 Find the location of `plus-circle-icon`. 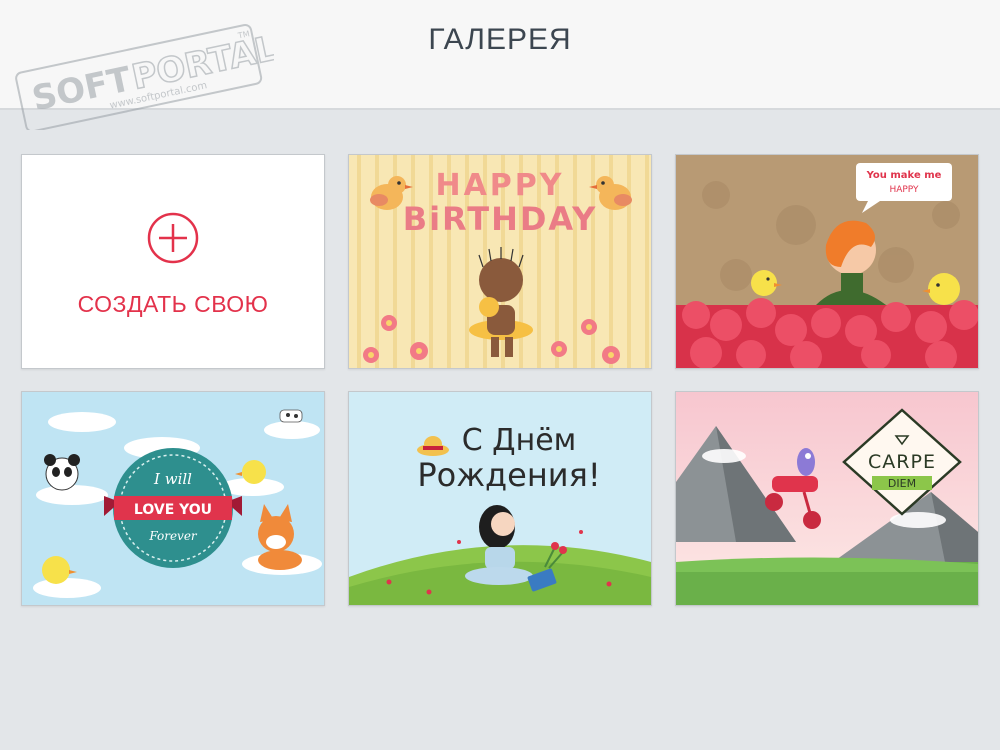

plus-circle-icon is located at coordinates (173, 238).